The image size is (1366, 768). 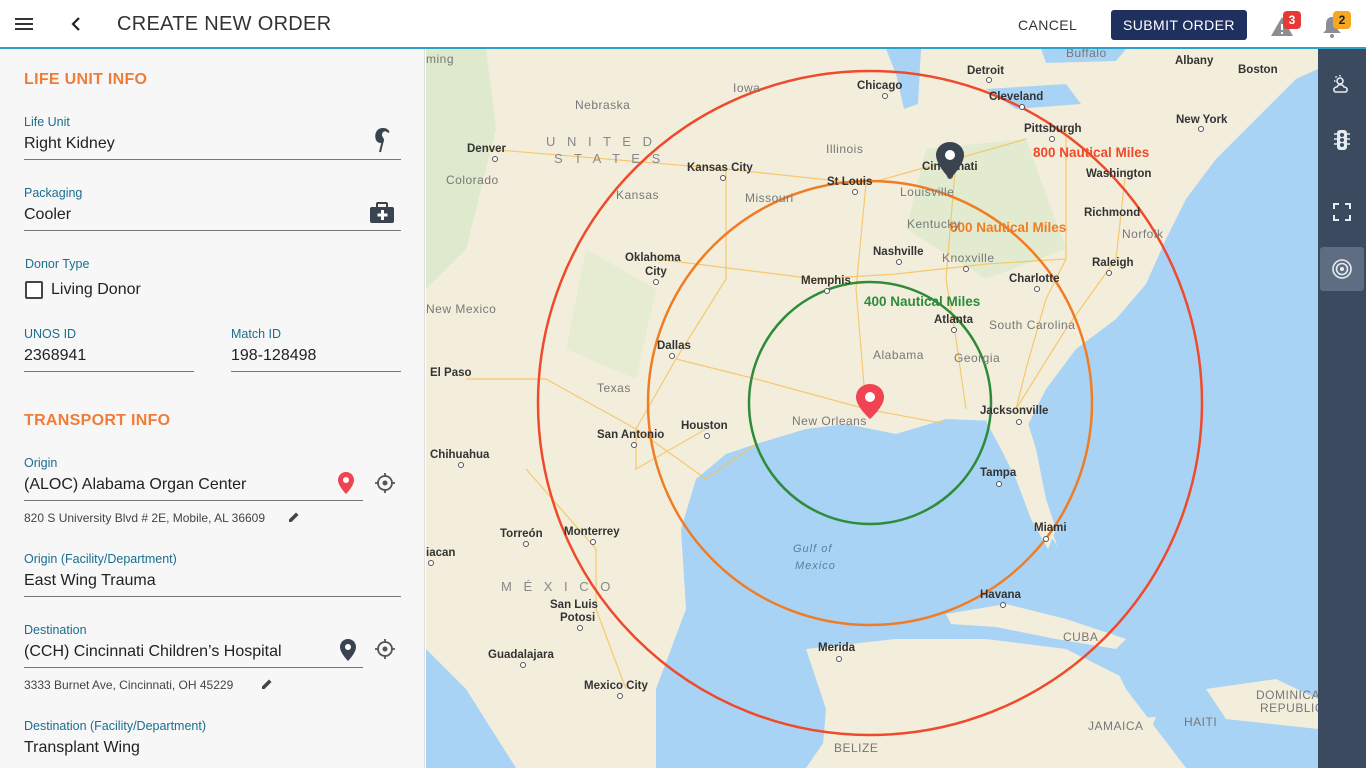 I want to click on place-label: Denver, so click(x=487, y=149).